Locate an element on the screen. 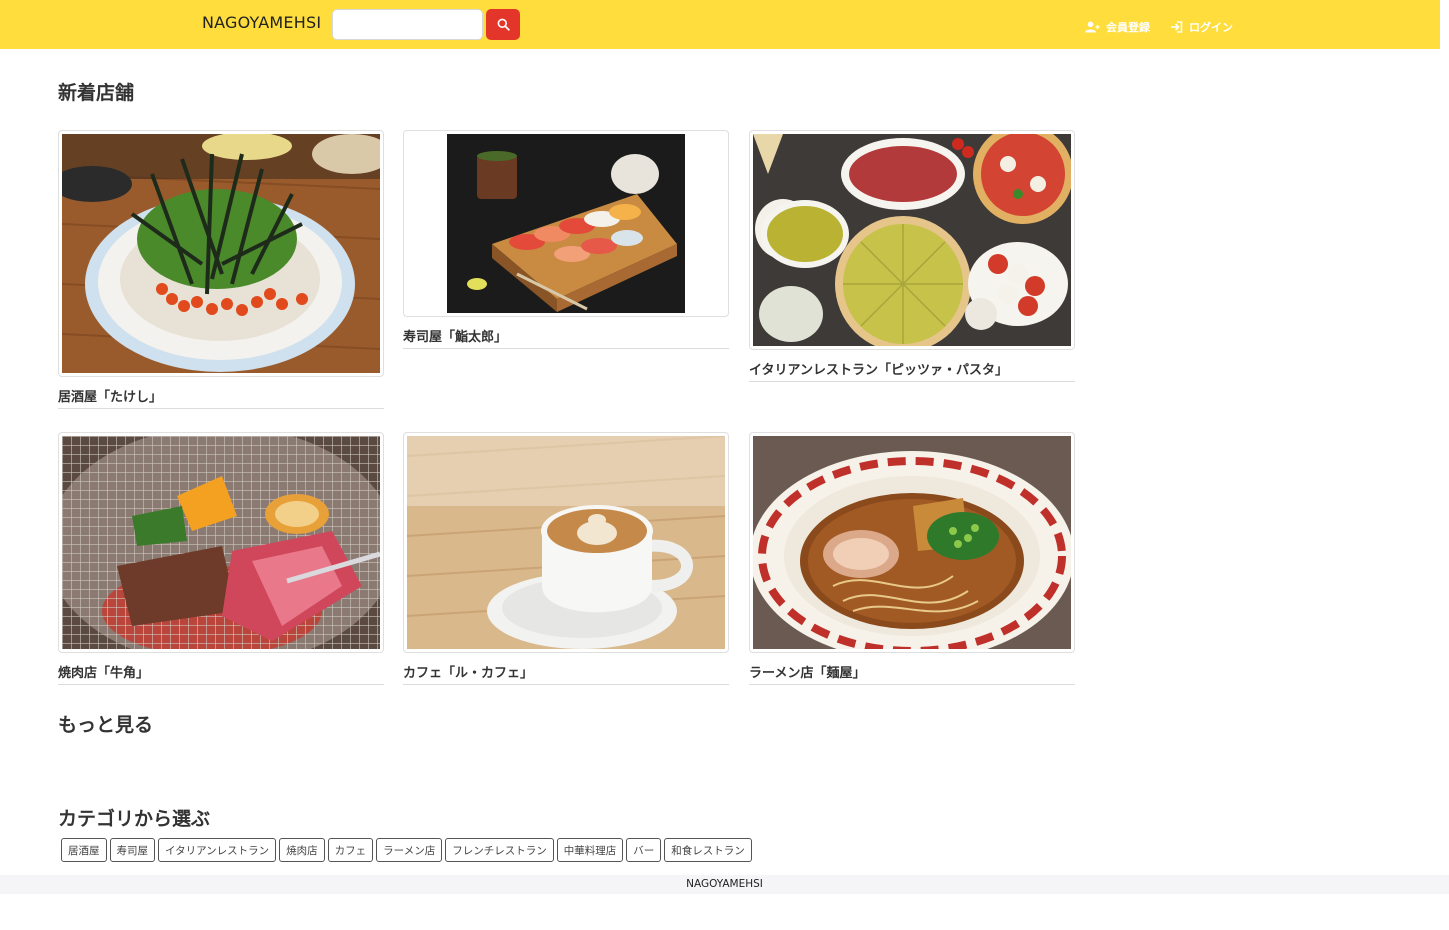  category-button: 焼肉店 is located at coordinates (302, 850).